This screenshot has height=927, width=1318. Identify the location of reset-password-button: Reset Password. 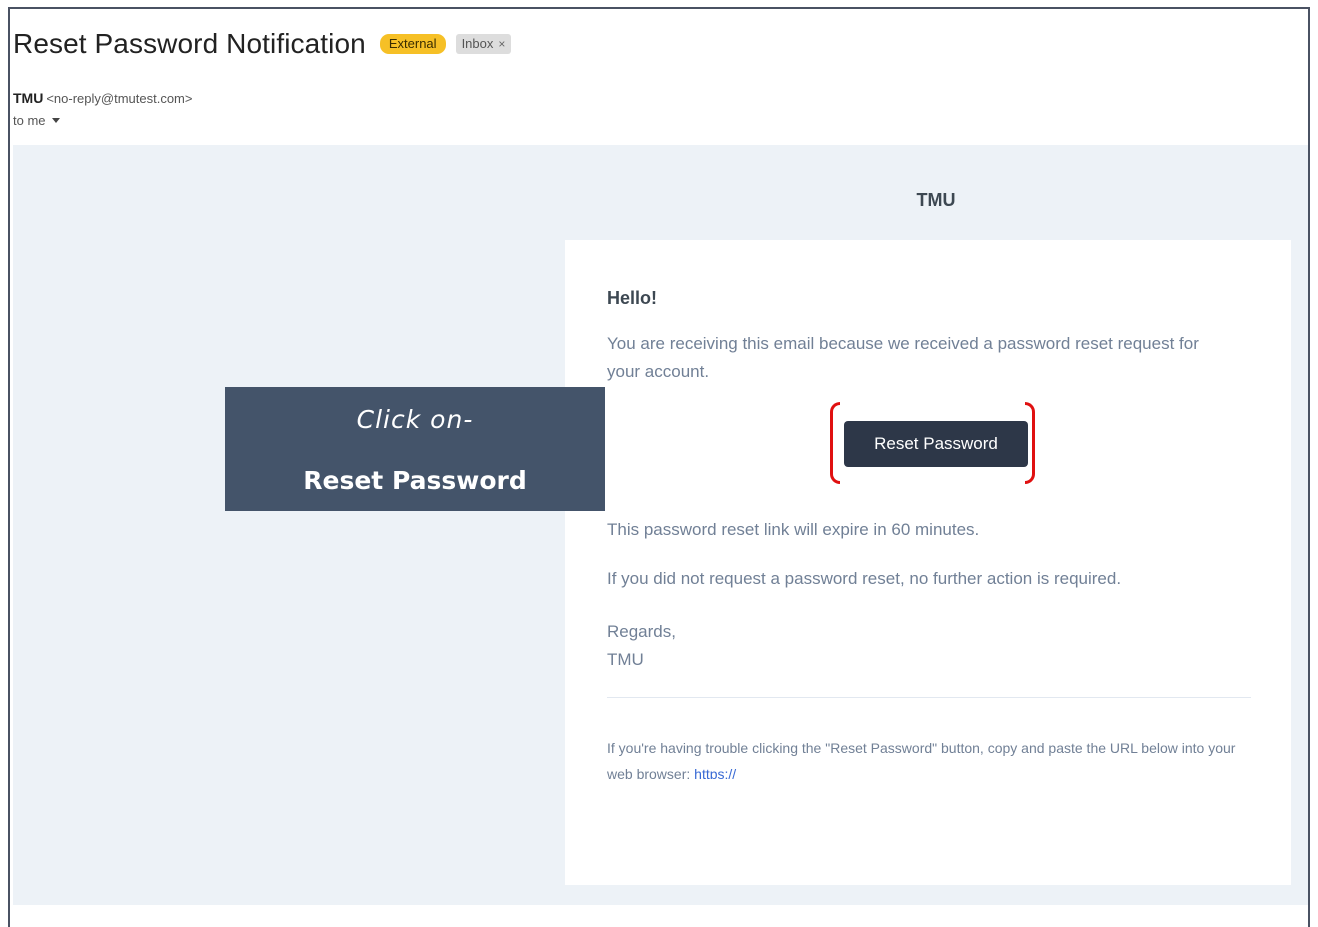
(936, 444).